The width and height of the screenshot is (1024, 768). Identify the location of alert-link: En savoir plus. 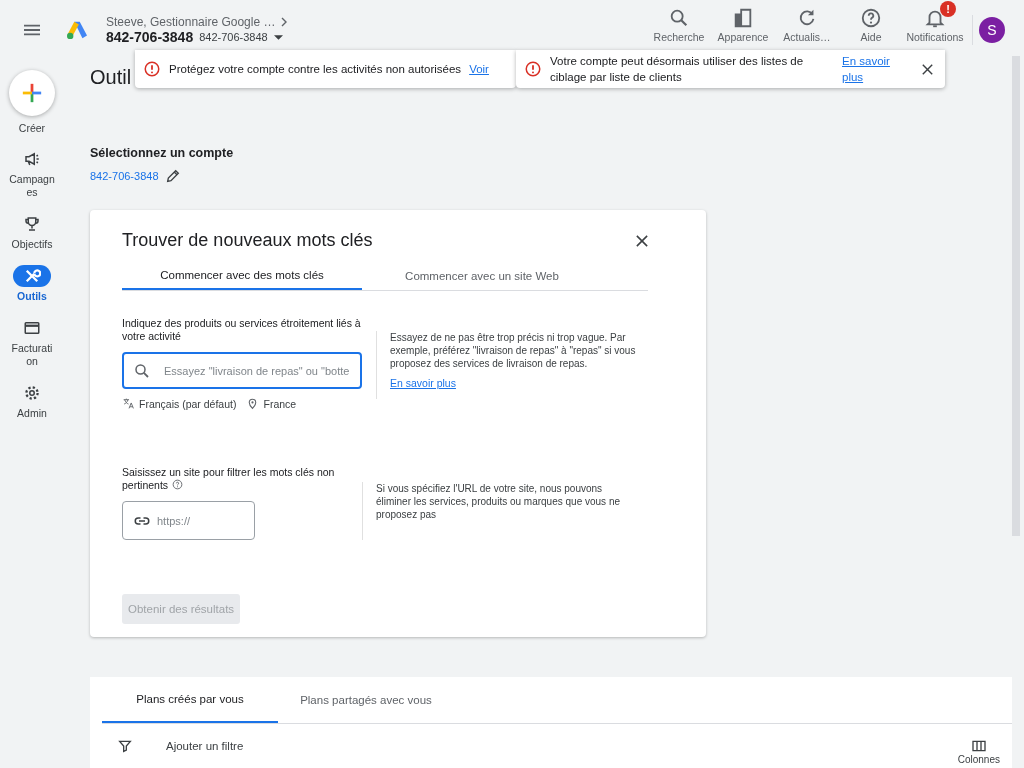
(872, 69).